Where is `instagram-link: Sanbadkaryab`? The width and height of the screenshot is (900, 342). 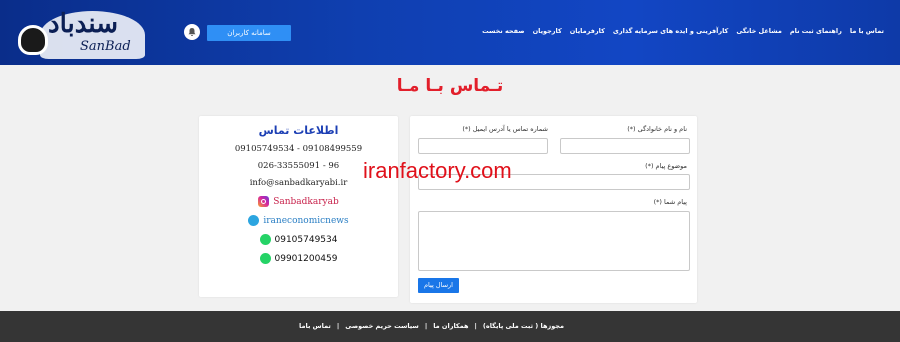 instagram-link: Sanbadkaryab is located at coordinates (298, 201).